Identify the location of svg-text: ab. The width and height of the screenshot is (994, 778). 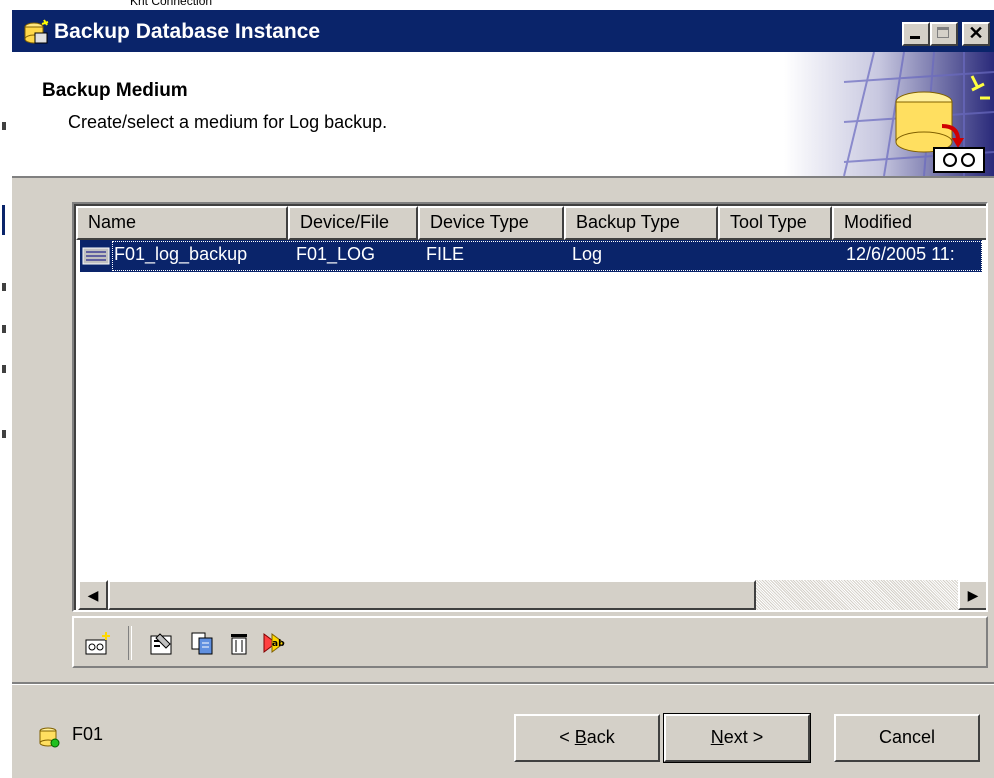
(278, 644).